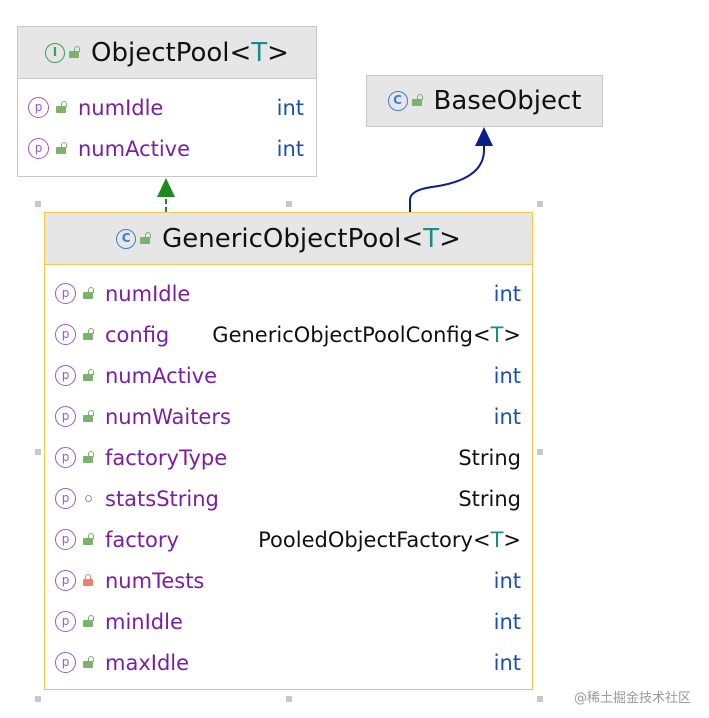 The height and width of the screenshot is (718, 709). I want to click on field-row: p config GenericObjectPoolConfig<T>, so click(288, 334).